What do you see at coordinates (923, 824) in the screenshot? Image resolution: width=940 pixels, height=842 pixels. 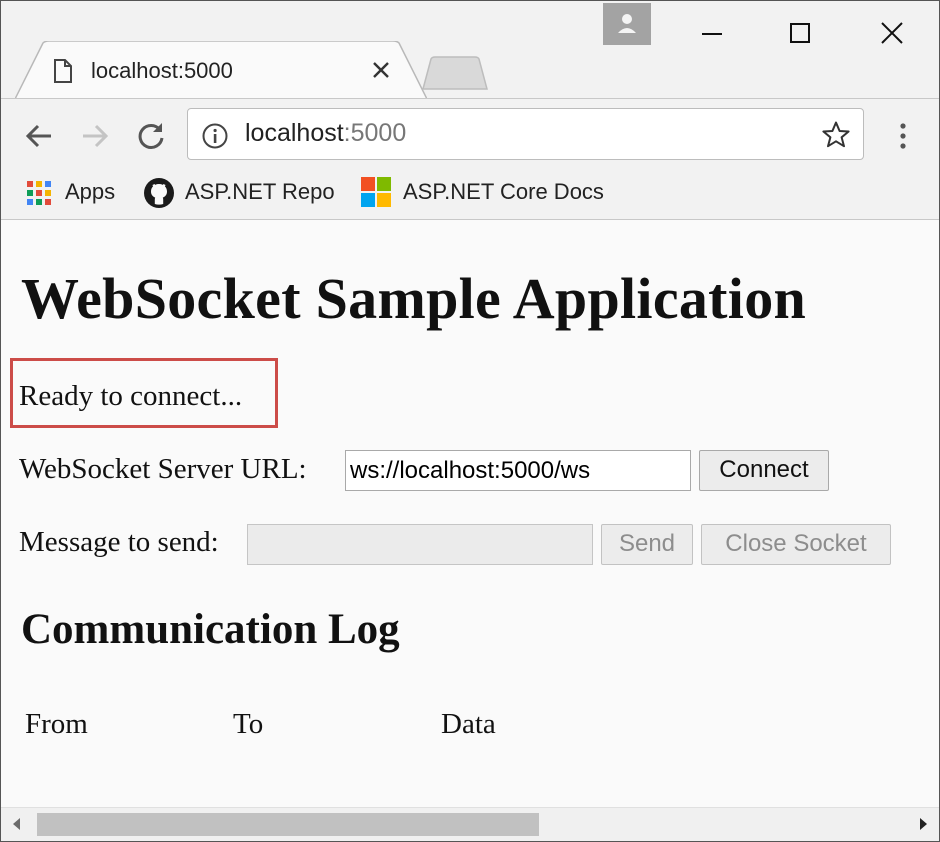 I see `scroll-right-icon` at bounding box center [923, 824].